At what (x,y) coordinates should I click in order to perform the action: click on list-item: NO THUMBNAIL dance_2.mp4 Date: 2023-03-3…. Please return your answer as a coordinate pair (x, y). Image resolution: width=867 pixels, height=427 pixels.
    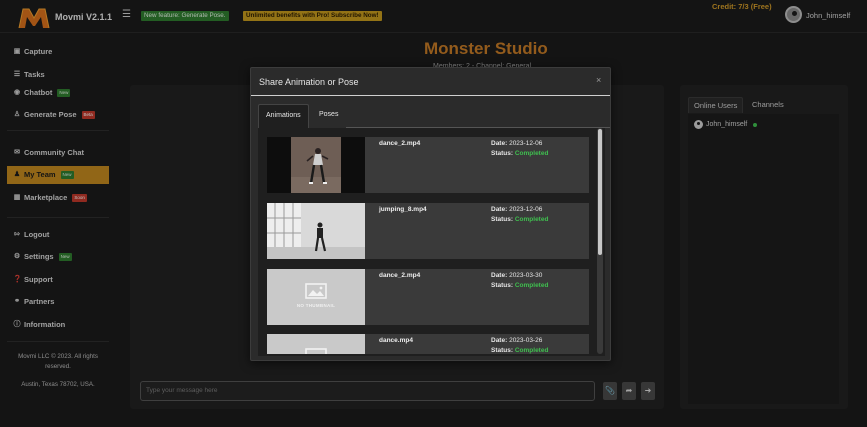
    Looking at the image, I should click on (428, 297).